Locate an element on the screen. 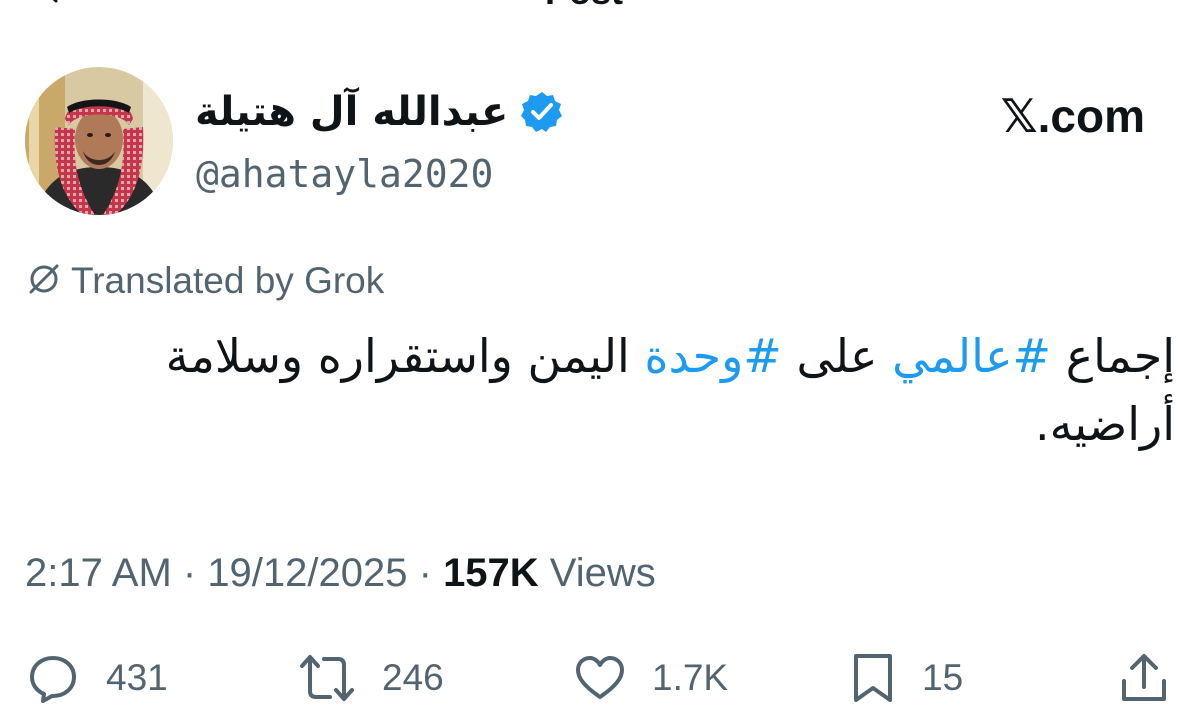  share-button is located at coordinates (1144, 678).